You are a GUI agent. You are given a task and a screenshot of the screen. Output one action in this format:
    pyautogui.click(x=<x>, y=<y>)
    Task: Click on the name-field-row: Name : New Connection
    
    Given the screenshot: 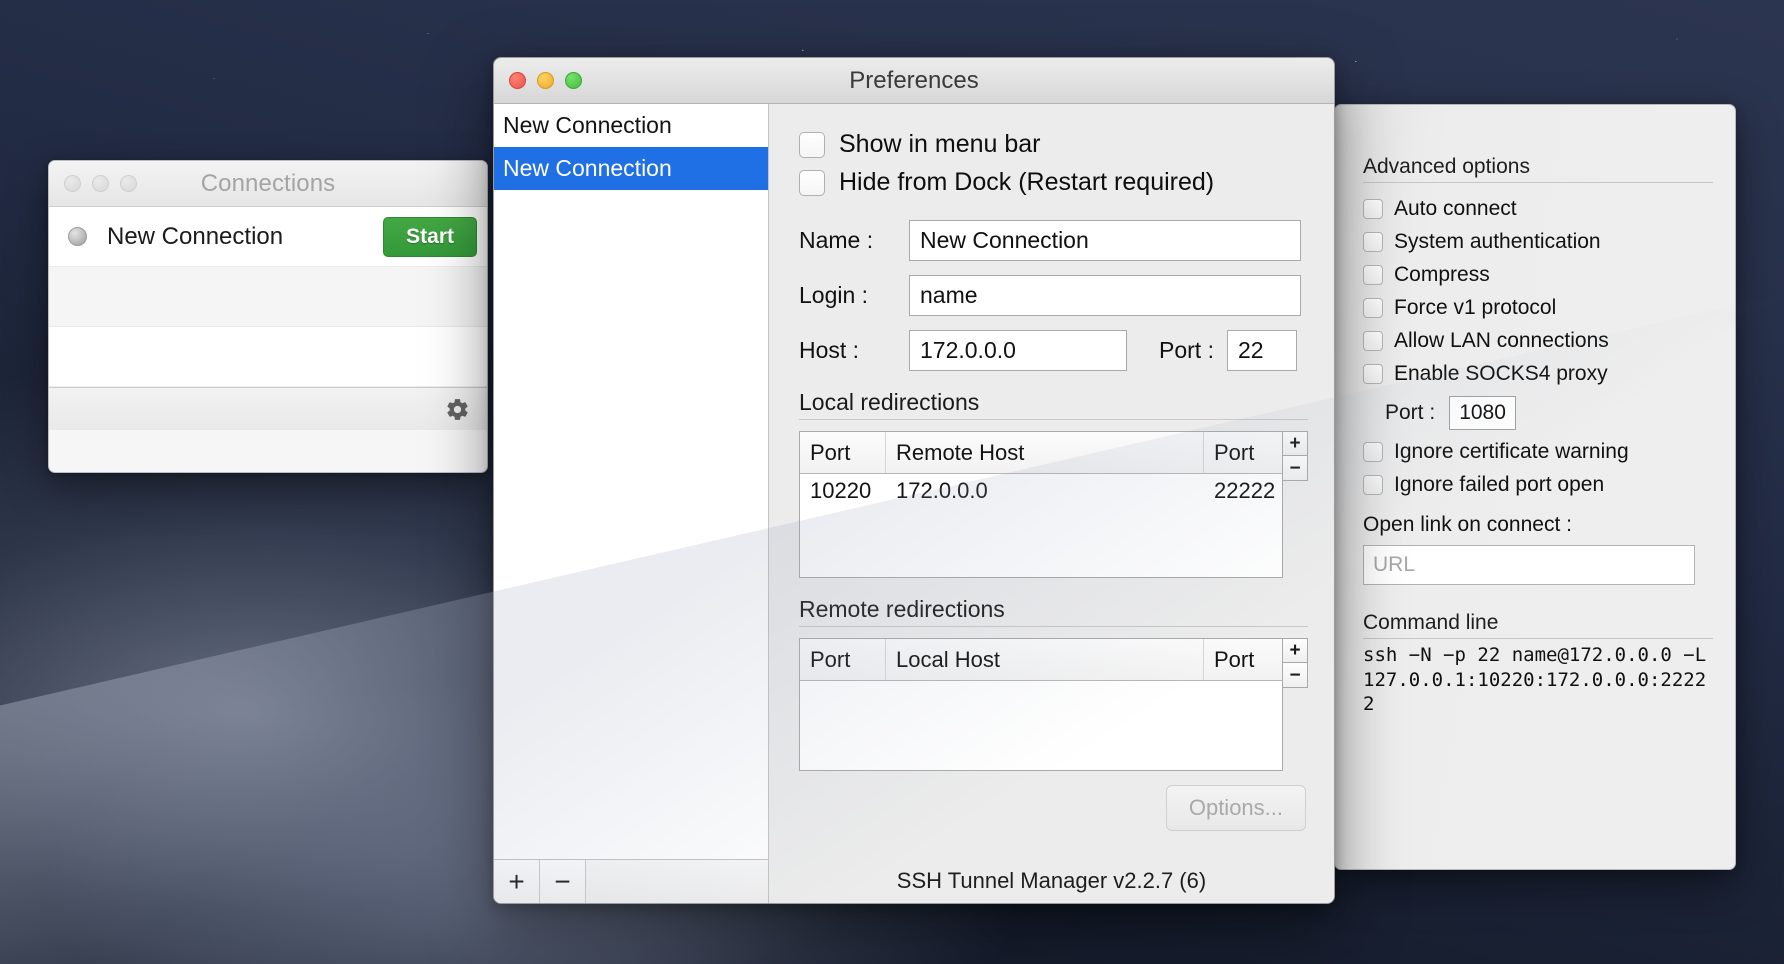 What is the action you would take?
    pyautogui.click(x=1053, y=240)
    